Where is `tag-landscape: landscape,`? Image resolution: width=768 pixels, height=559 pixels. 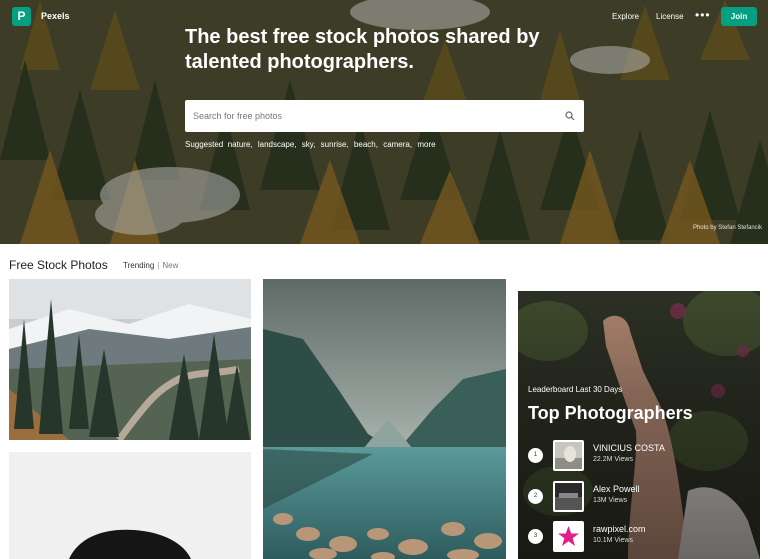 tag-landscape: landscape, is located at coordinates (277, 144).